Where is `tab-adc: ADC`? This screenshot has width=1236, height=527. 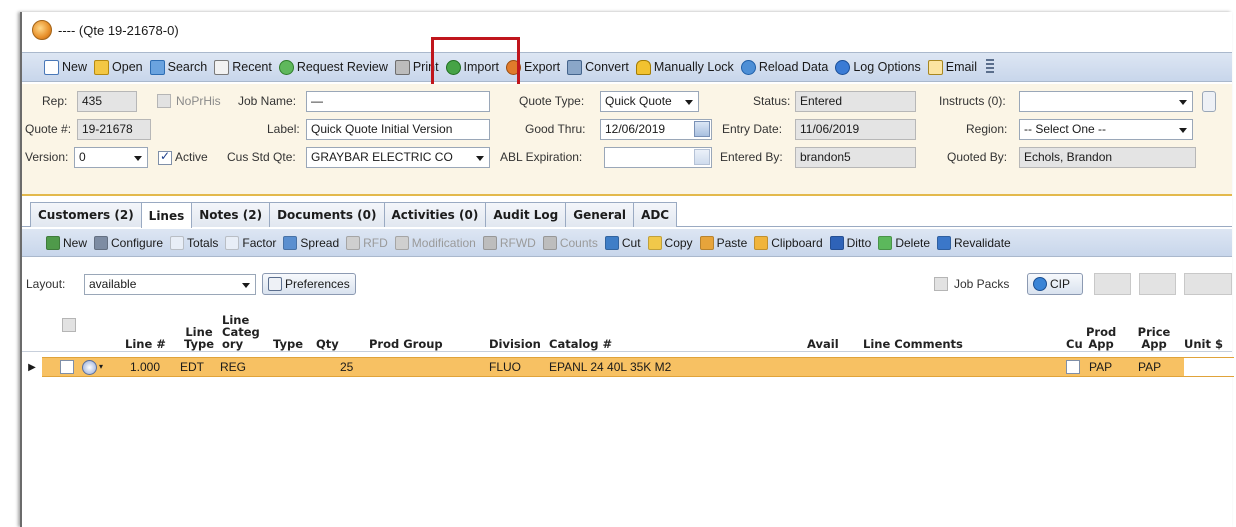 tab-adc: ADC is located at coordinates (655, 214).